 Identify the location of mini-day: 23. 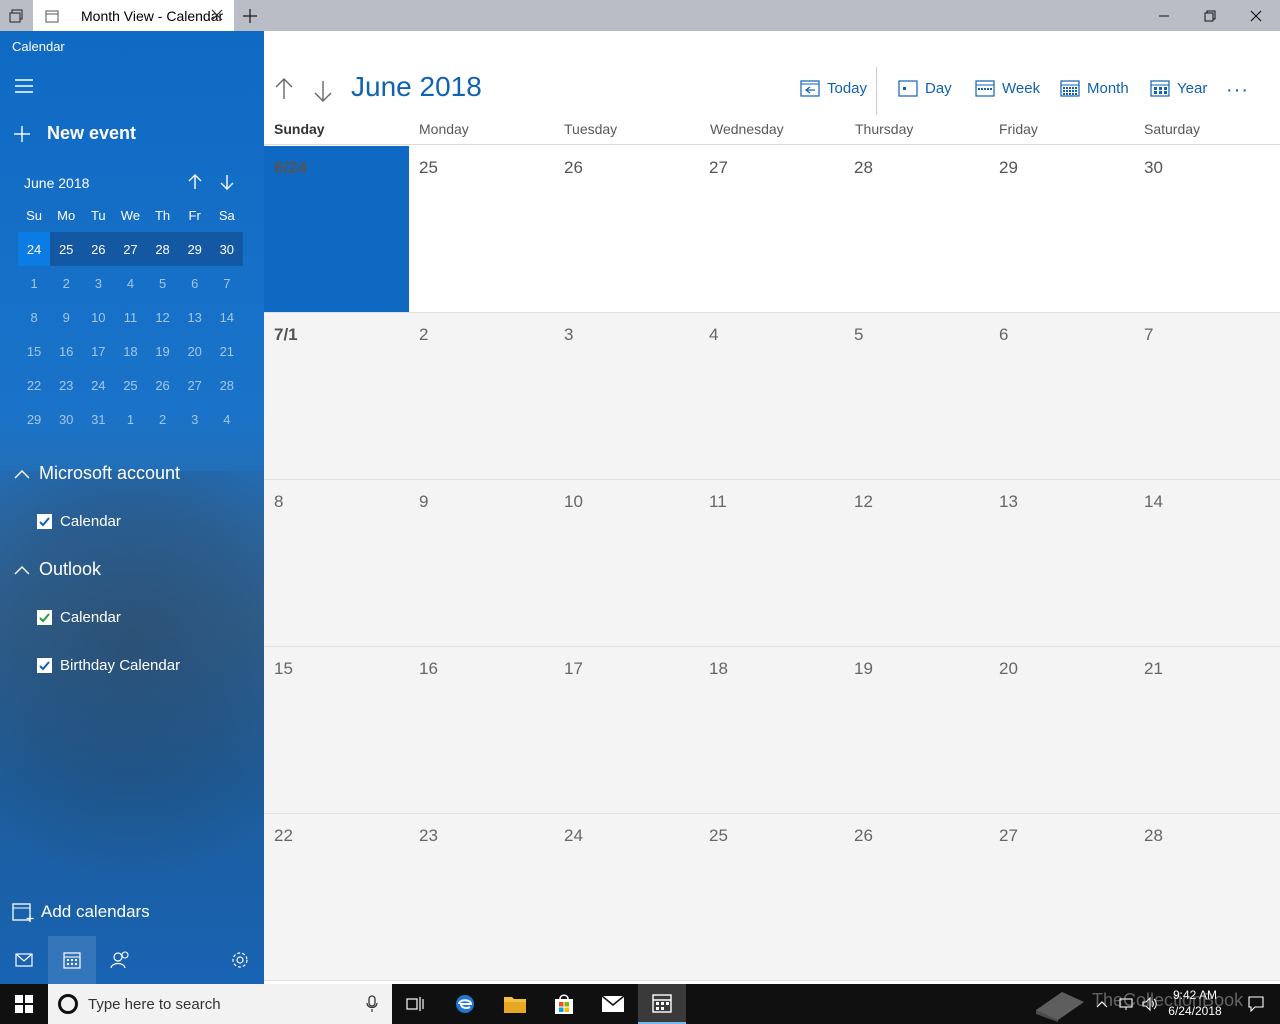
(66, 385).